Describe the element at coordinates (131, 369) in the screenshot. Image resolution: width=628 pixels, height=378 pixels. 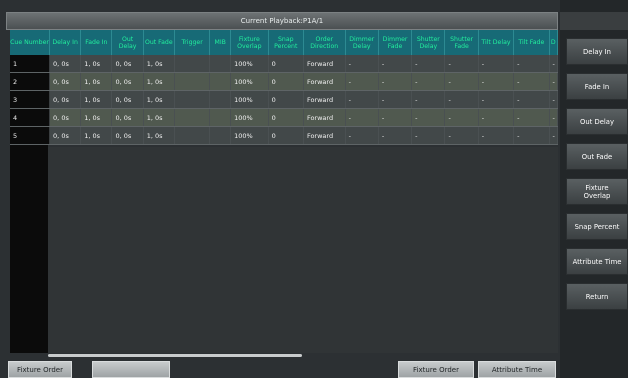
I see `blank-button` at that location.